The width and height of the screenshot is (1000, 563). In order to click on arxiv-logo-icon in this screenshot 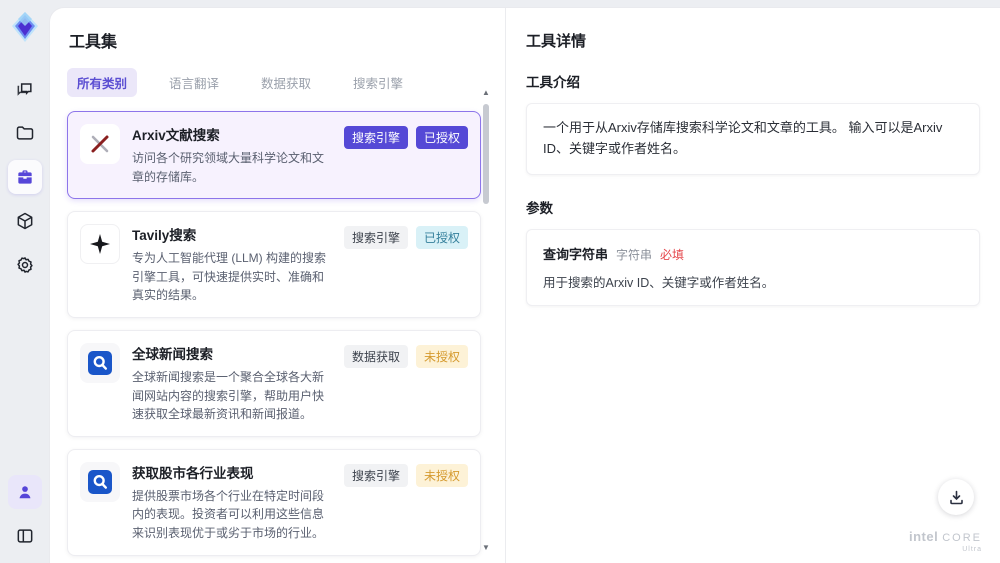, I will do `click(100, 144)`.